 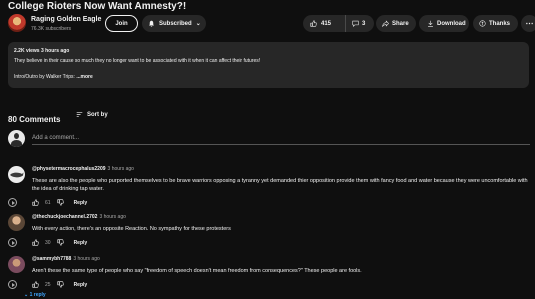 I want to click on sort-by-button: Sort by, so click(x=92, y=114).